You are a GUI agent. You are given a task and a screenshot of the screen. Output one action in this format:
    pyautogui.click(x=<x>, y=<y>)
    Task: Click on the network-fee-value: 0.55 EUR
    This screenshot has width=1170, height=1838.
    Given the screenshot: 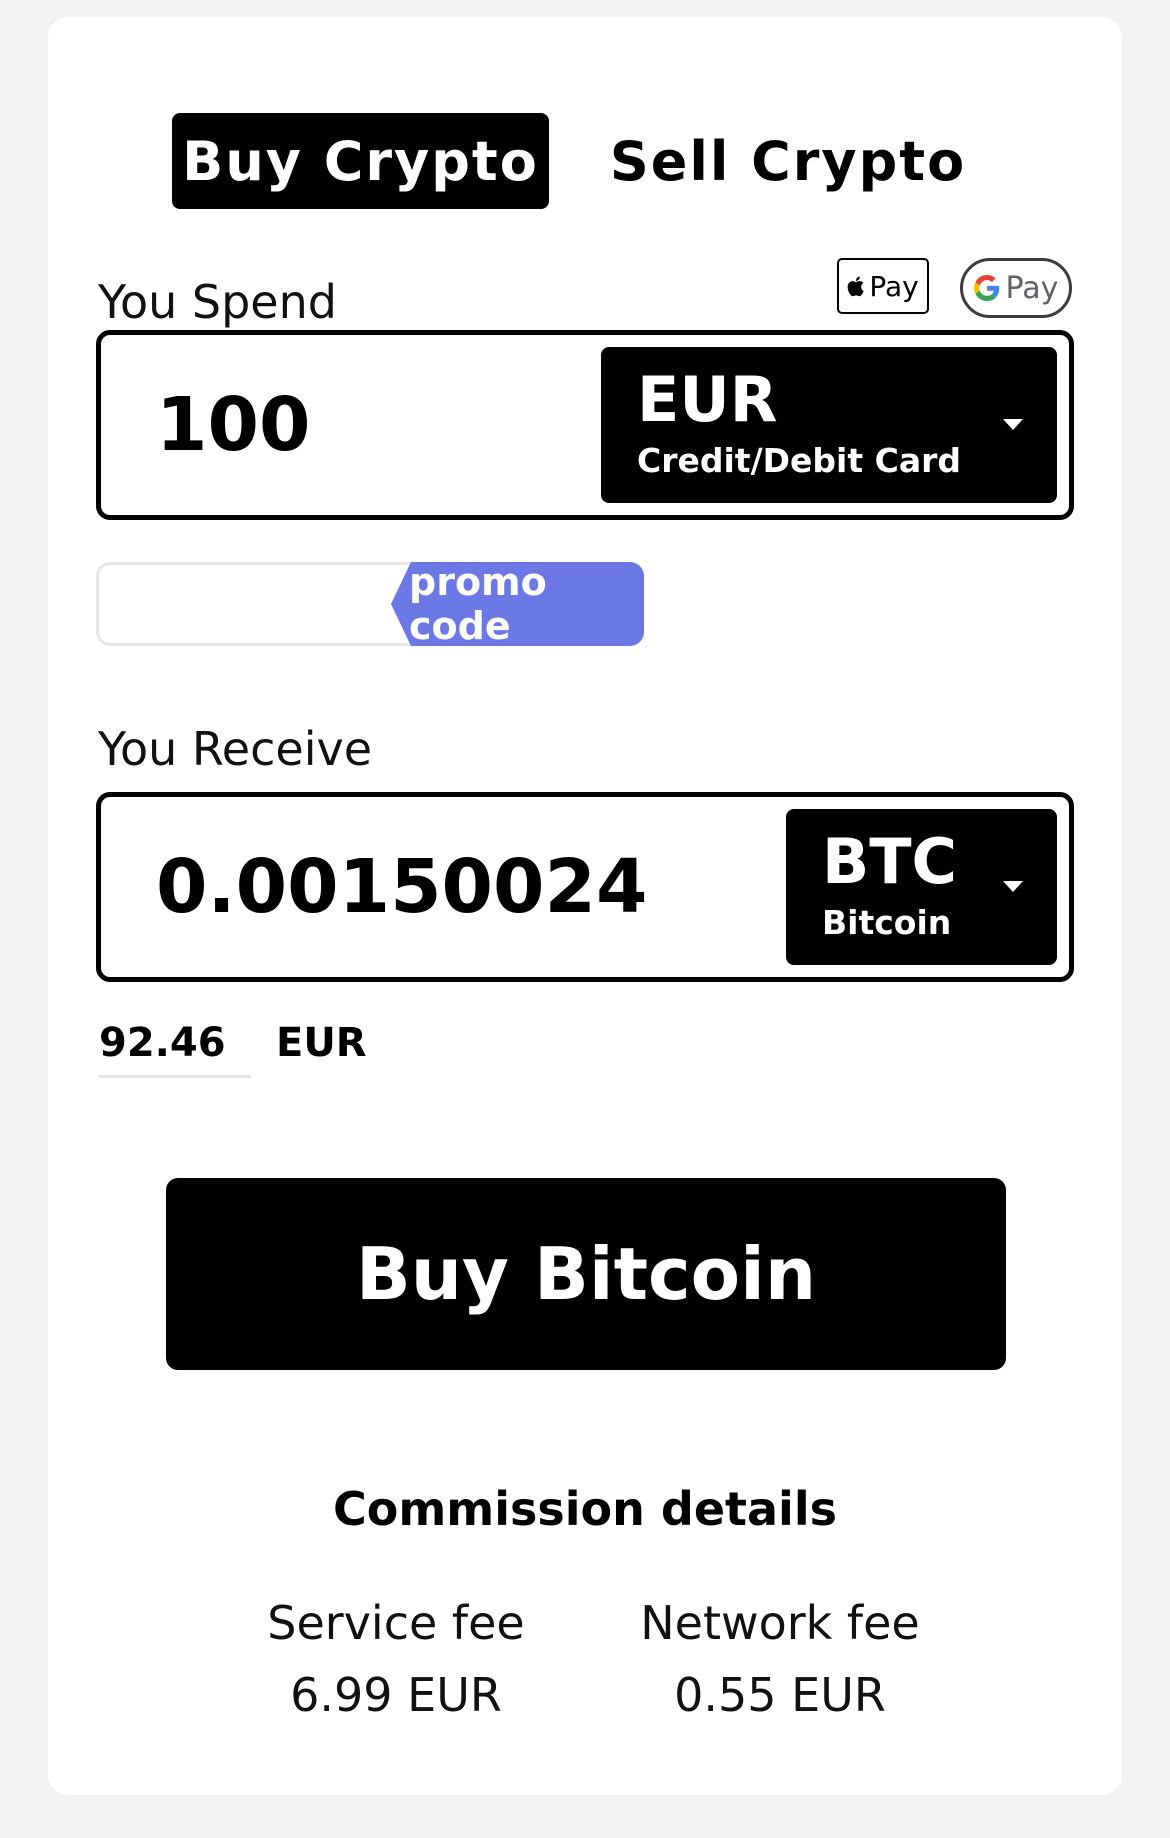 What is the action you would take?
    pyautogui.click(x=780, y=1695)
    